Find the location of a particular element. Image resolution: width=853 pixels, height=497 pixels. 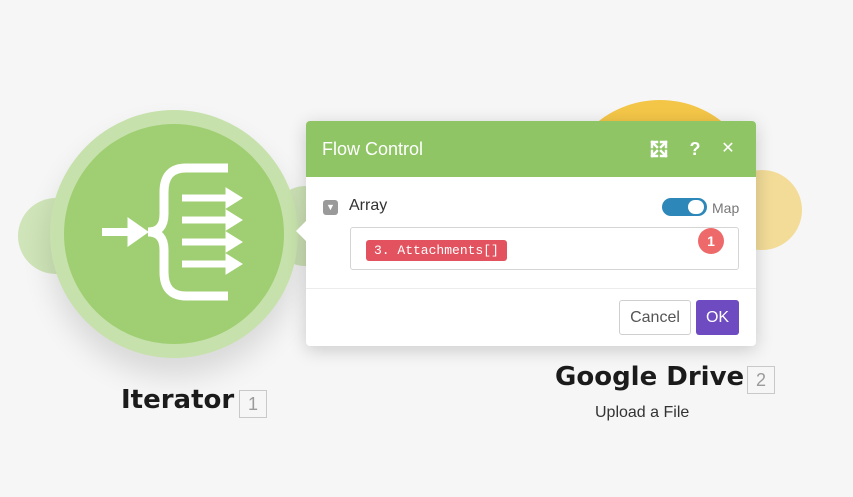

map-toggle-label: Map is located at coordinates (726, 208).